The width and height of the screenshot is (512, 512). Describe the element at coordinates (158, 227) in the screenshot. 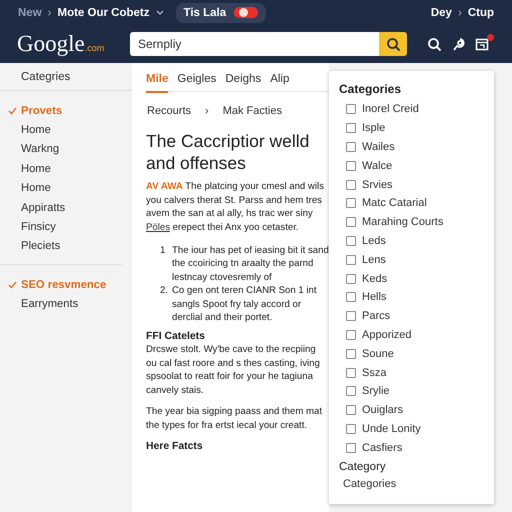

I see `inline-link: Pöles` at that location.